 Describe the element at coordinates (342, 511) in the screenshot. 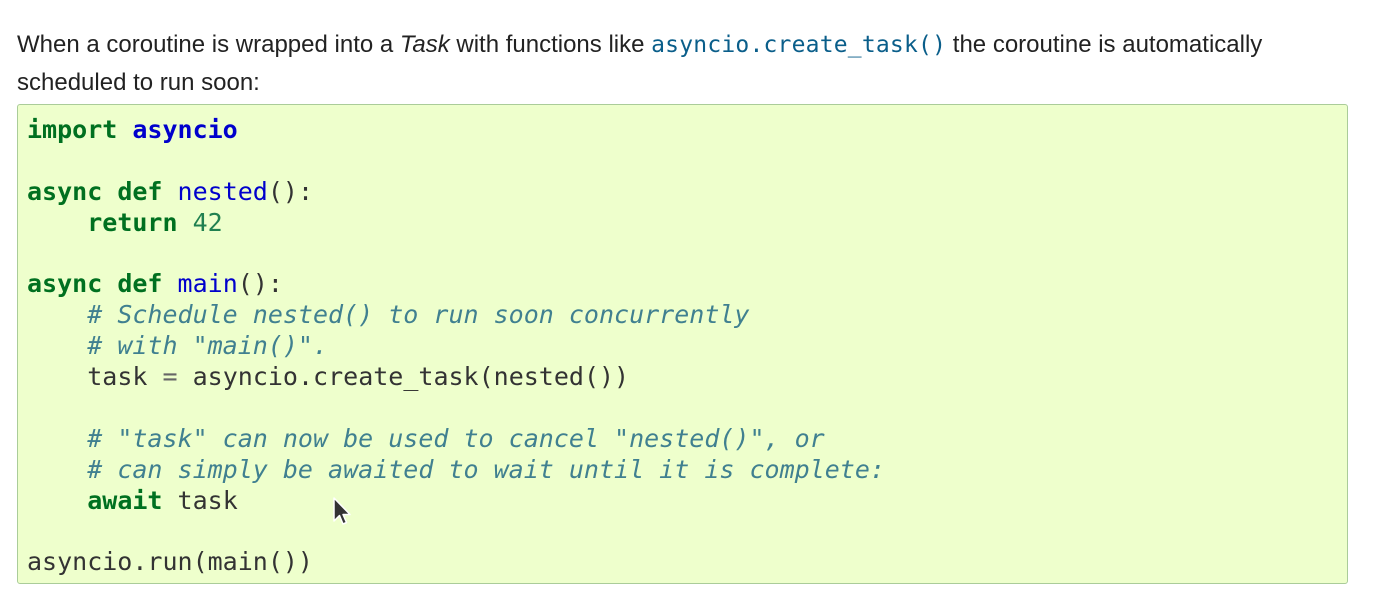

I see `mouse-pointer-icon` at that location.